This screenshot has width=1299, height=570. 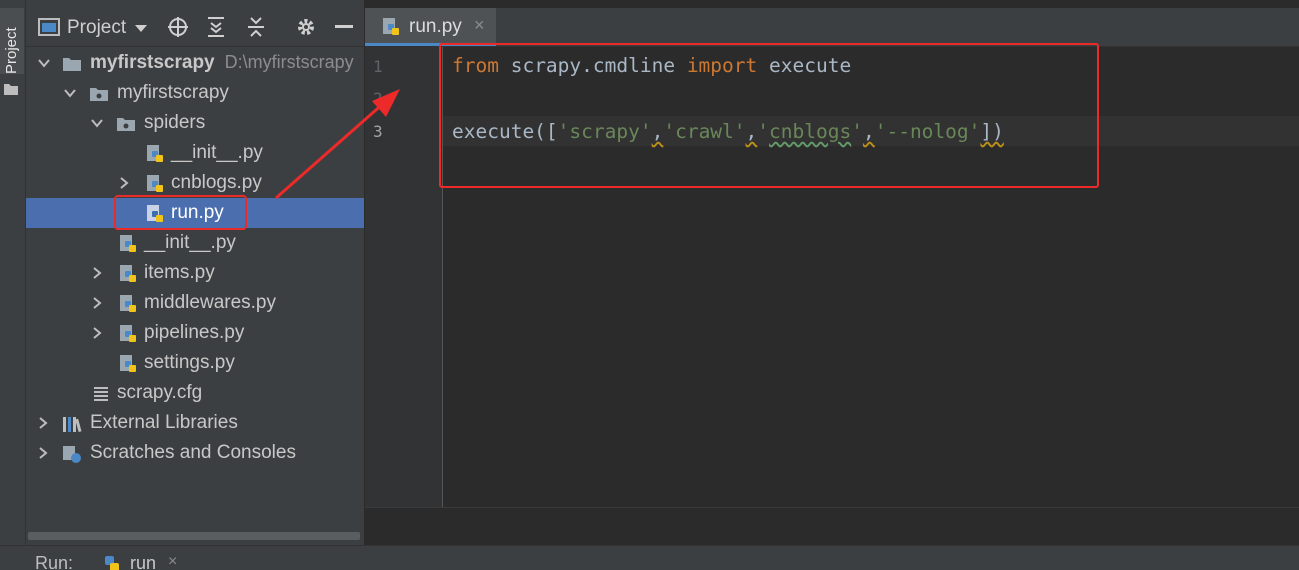 I want to click on tree-item-project-root: myfirstscrapy D:\myfirstscrapy, so click(x=195, y=63).